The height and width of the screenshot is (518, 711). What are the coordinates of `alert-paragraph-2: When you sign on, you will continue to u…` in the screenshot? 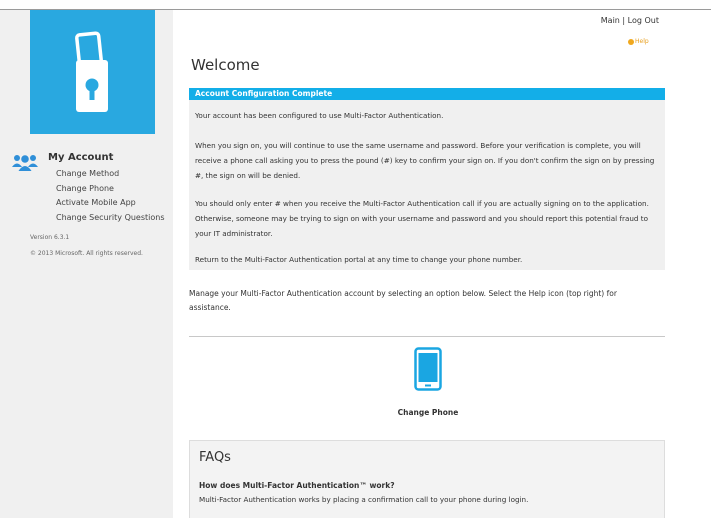 It's located at (425, 160).